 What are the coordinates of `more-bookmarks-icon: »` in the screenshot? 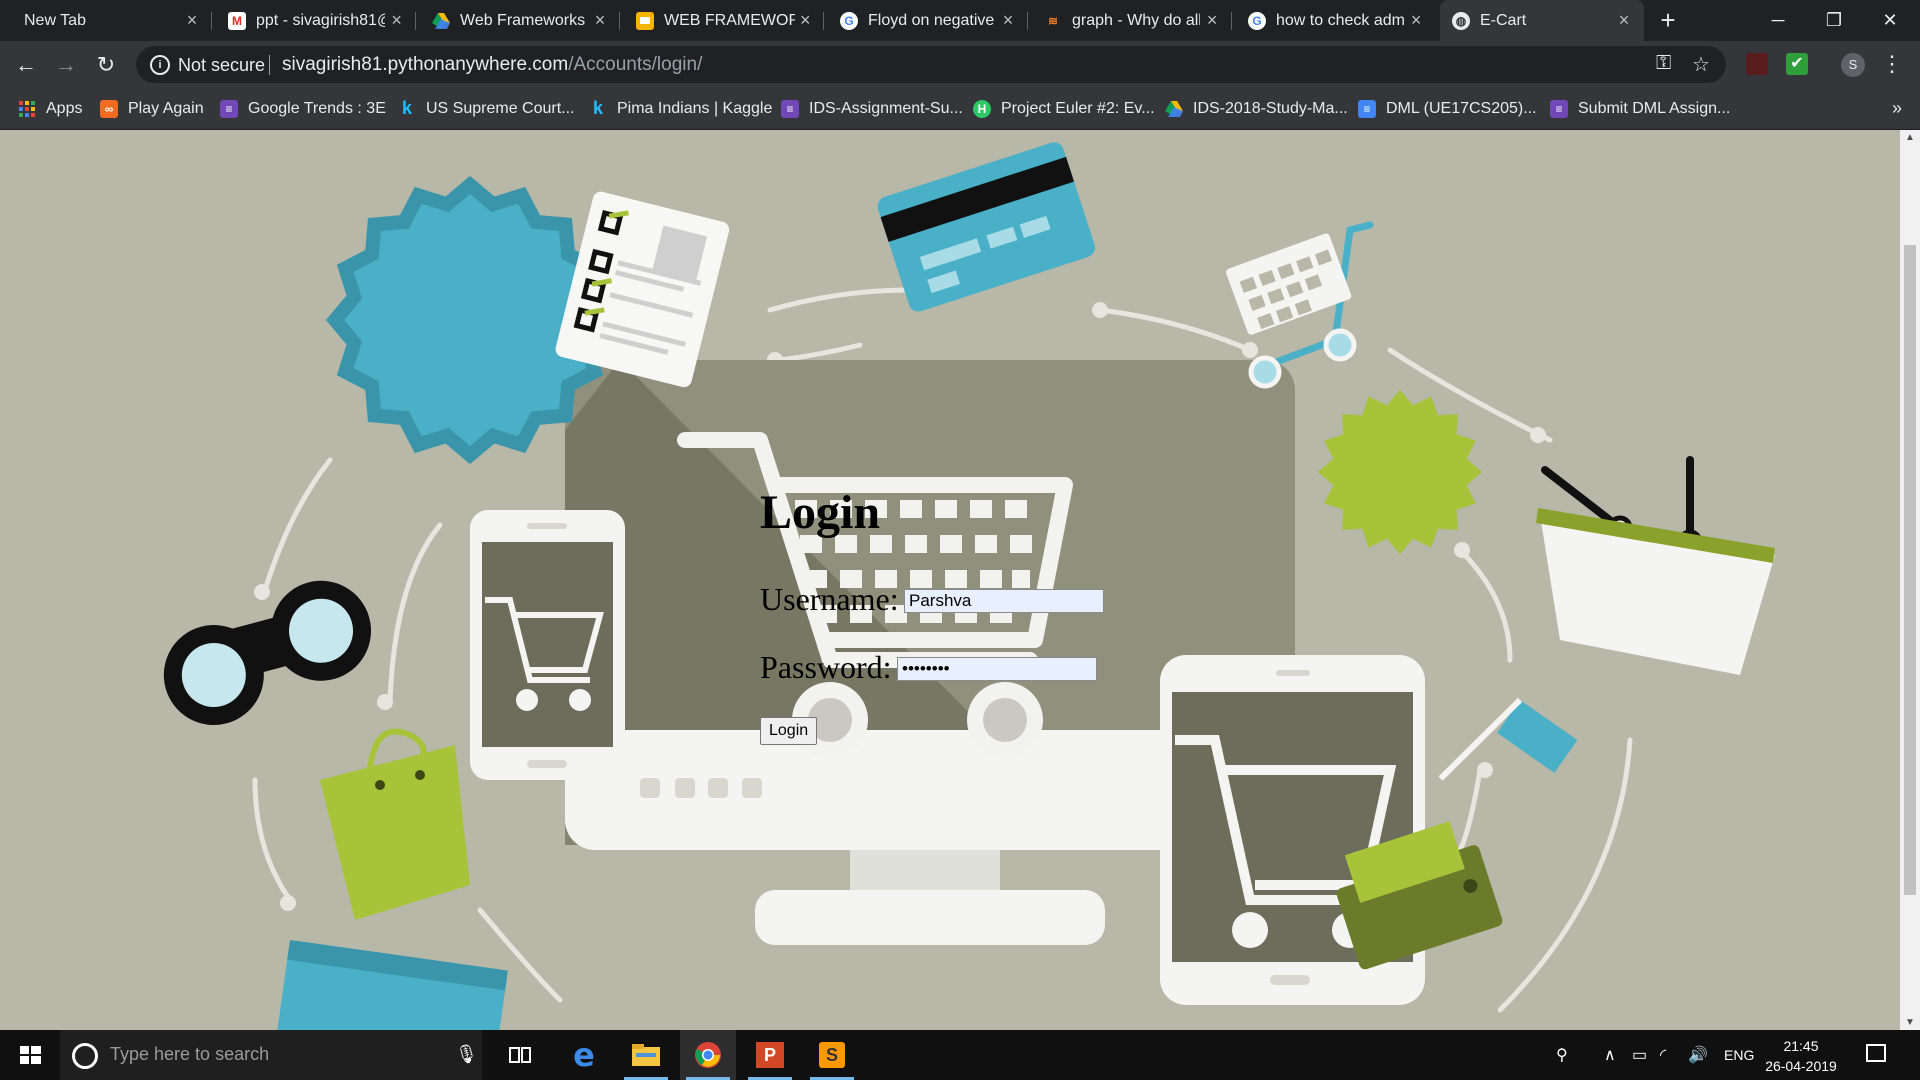 It's located at (1897, 108).